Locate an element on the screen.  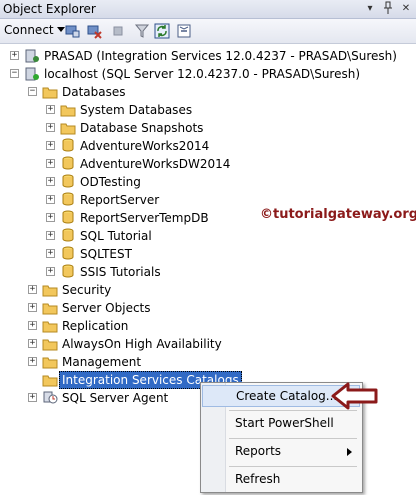
object-explorer-toolbar: Connect is located at coordinates (208, 31).